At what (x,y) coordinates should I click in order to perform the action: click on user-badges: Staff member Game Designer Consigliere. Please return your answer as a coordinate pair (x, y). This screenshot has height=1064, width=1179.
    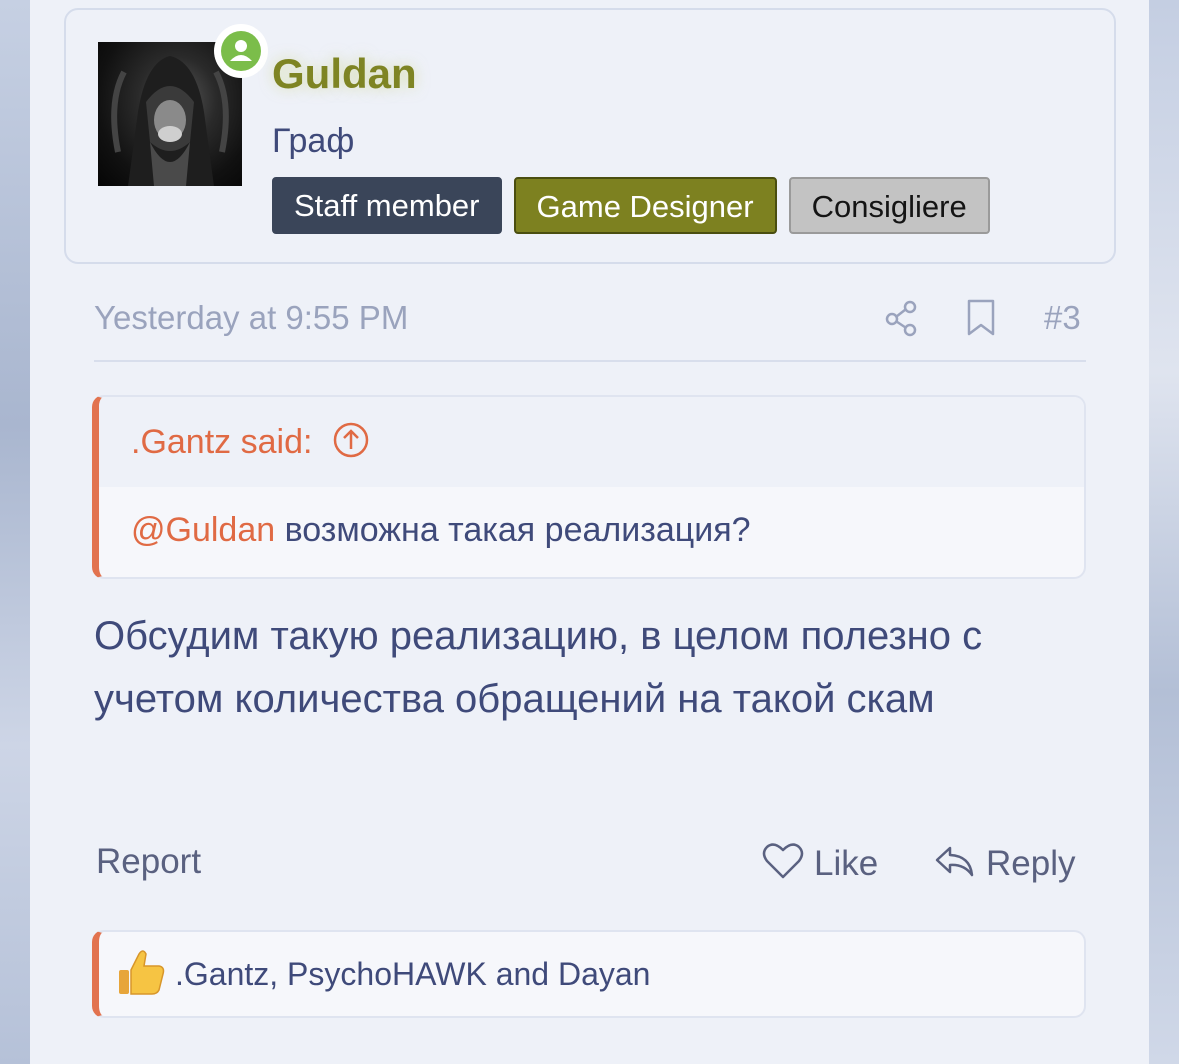
    Looking at the image, I should click on (631, 205).